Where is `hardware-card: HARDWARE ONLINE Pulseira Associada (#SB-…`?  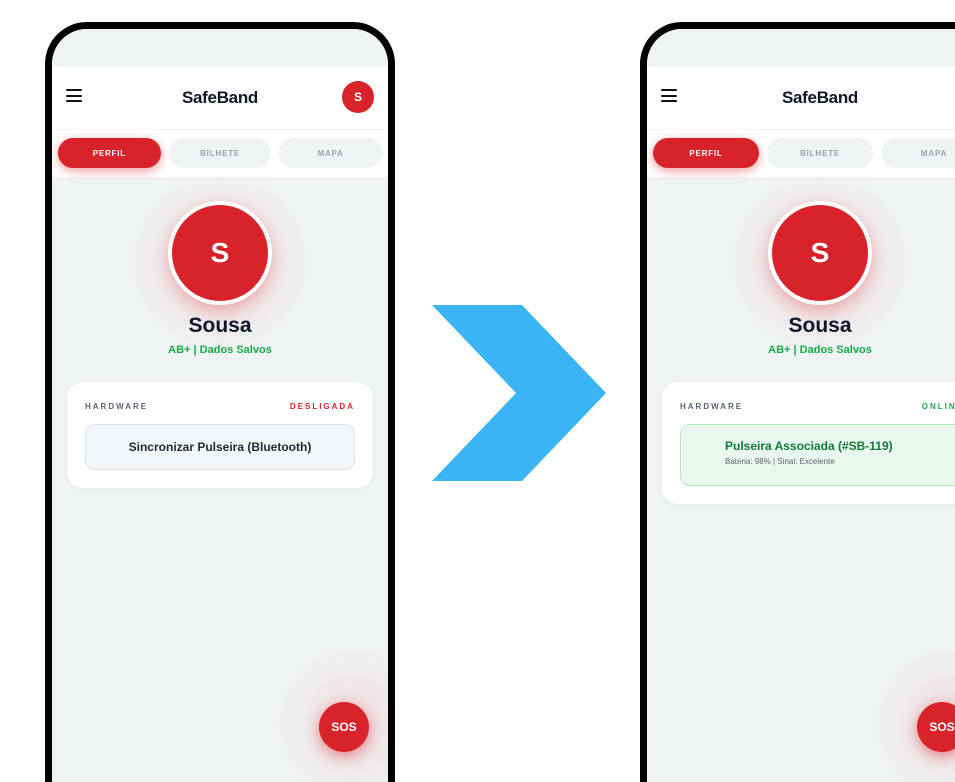
hardware-card: HARDWARE ONLINE Pulseira Associada (#SB-… is located at coordinates (808, 443).